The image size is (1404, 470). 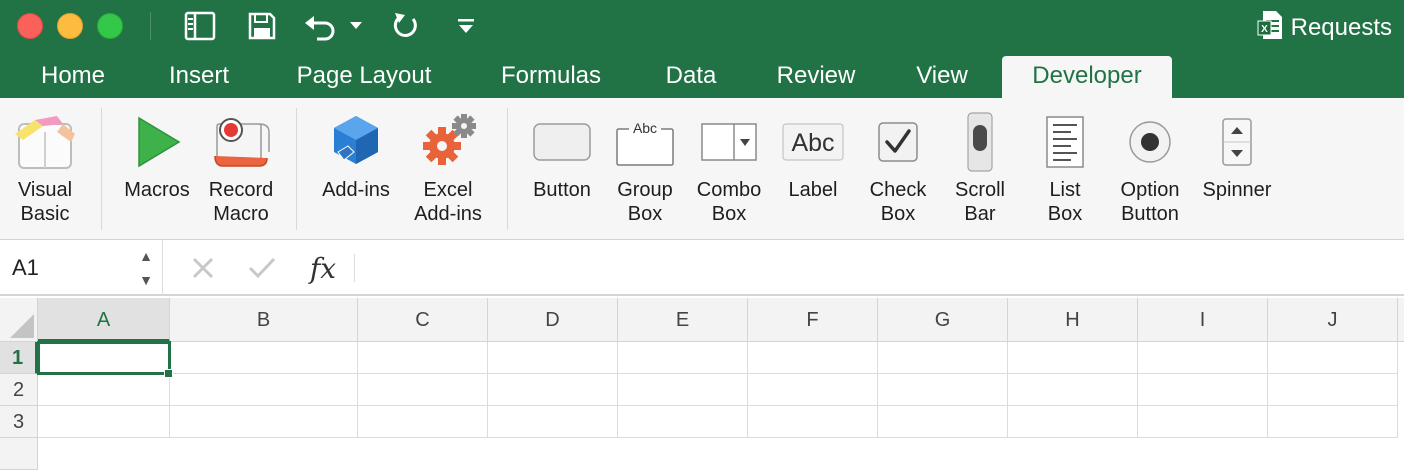 What do you see at coordinates (146, 280) in the screenshot?
I see `chevron-down-icon: ▼` at bounding box center [146, 280].